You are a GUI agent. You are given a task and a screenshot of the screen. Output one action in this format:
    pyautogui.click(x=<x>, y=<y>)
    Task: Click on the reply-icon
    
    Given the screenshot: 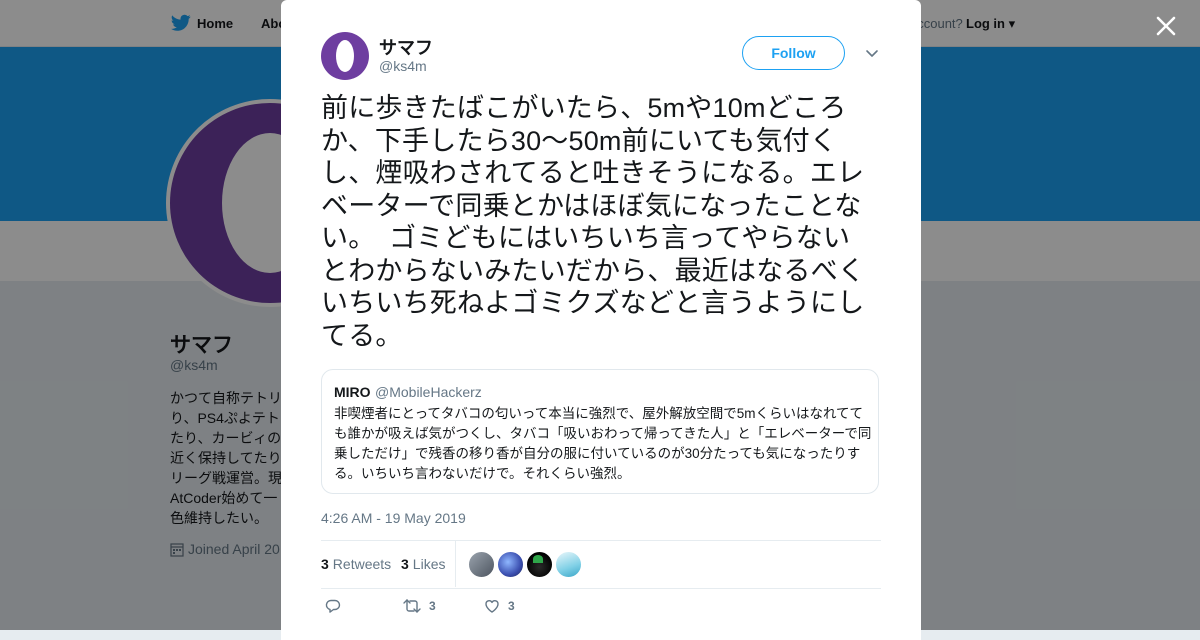 What is the action you would take?
    pyautogui.click(x=333, y=606)
    